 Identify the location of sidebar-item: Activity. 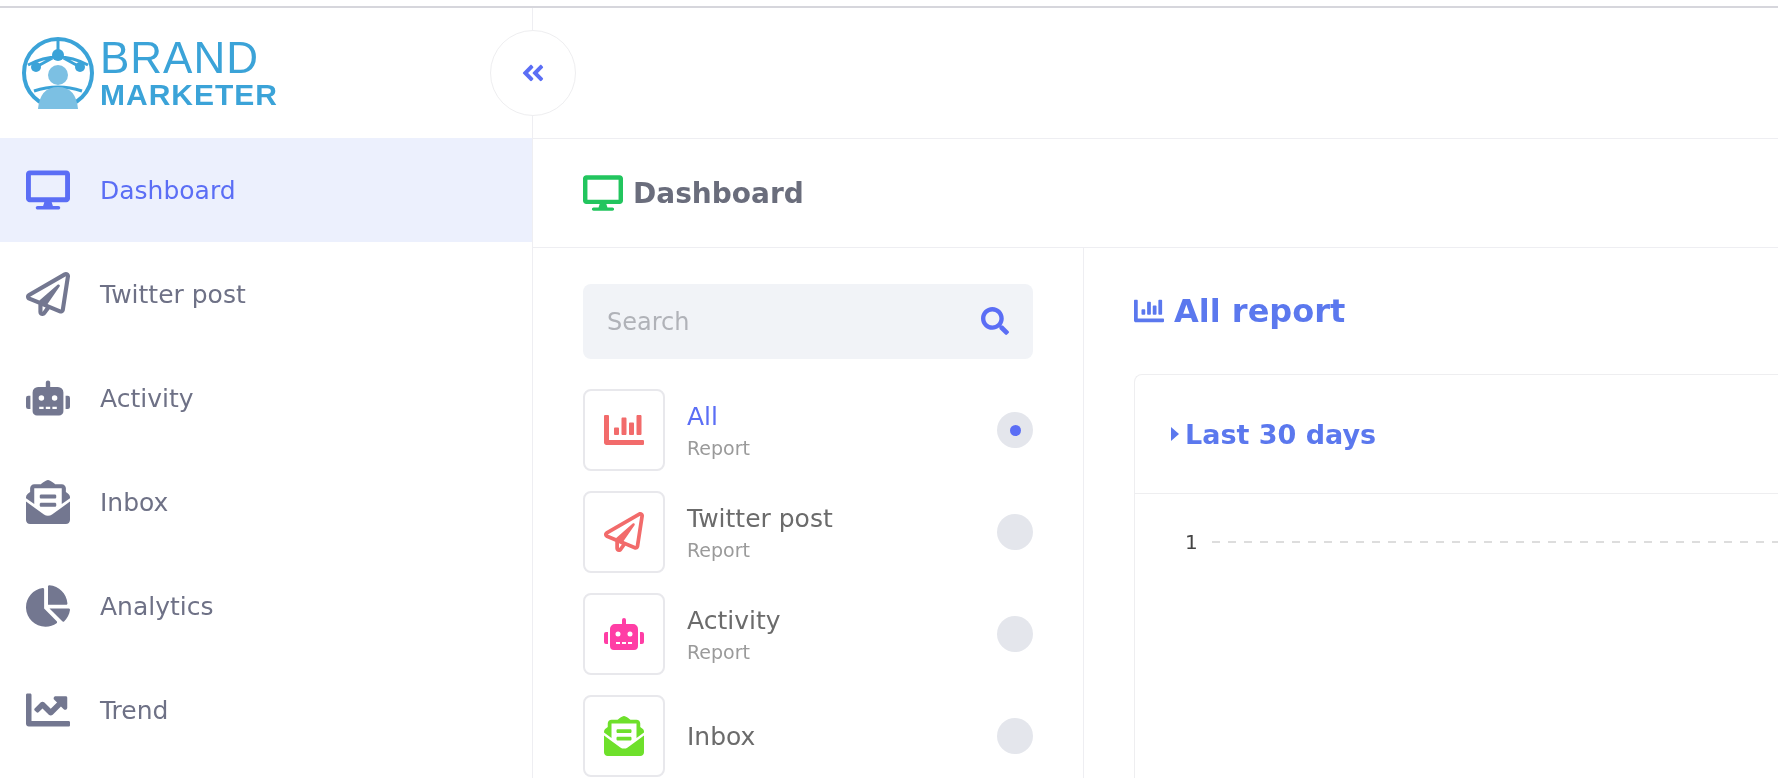
(266, 398).